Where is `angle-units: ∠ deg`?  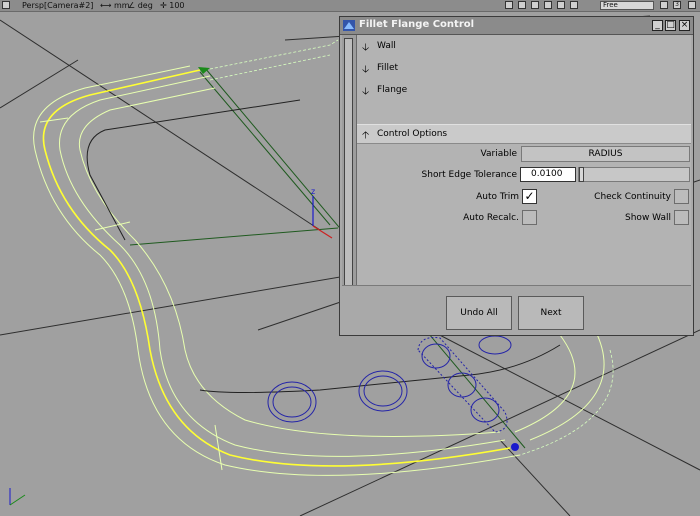 angle-units: ∠ deg is located at coordinates (140, 5).